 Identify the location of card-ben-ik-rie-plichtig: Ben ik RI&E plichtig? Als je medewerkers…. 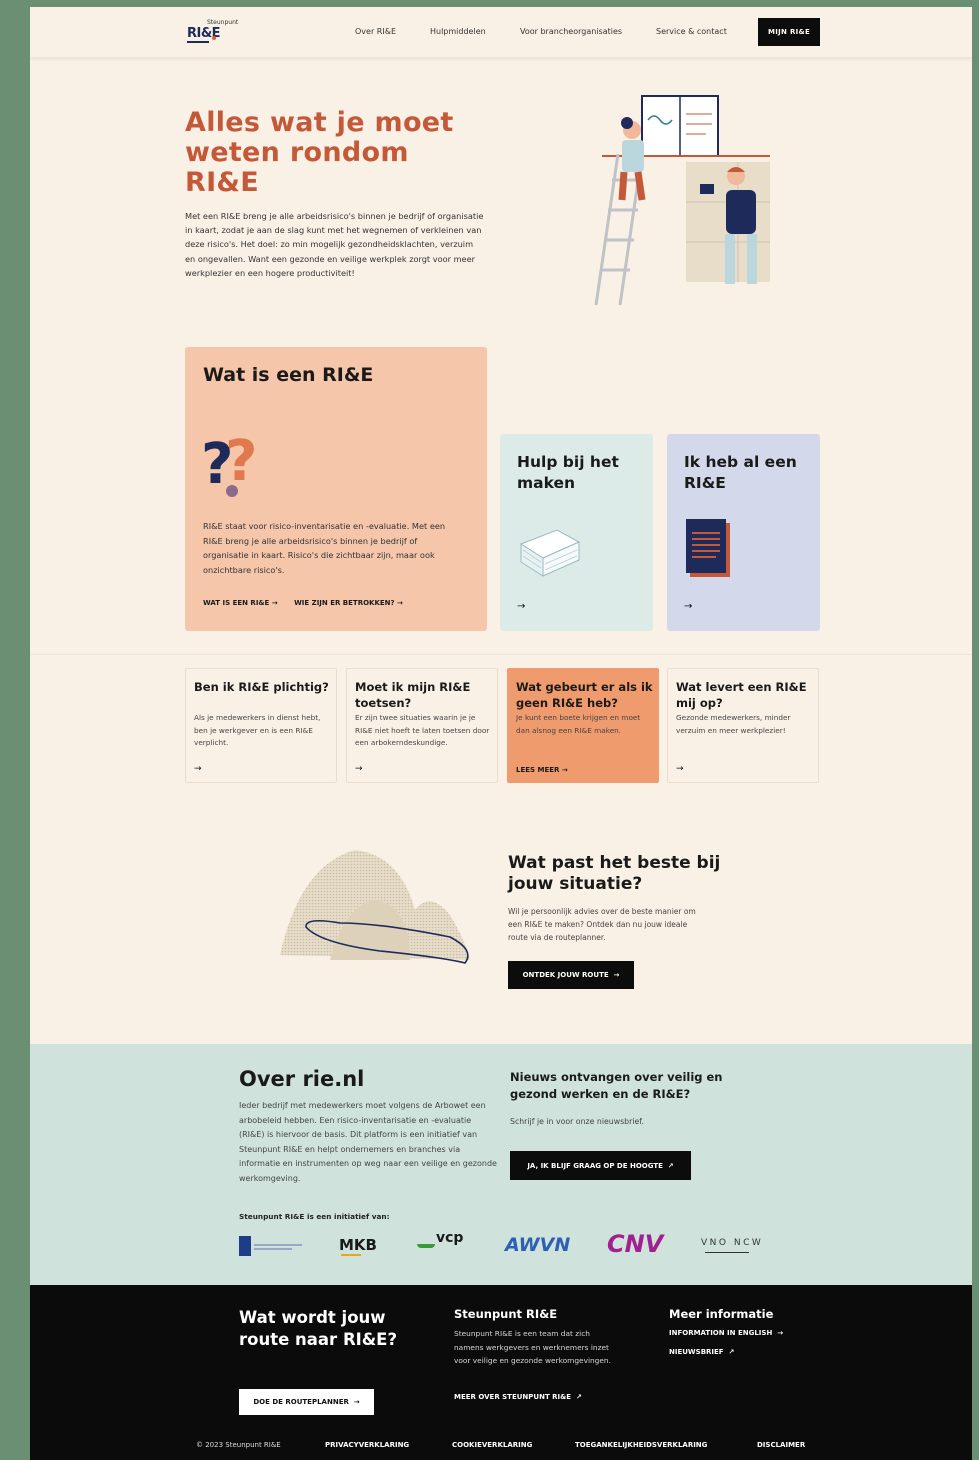
(261, 725).